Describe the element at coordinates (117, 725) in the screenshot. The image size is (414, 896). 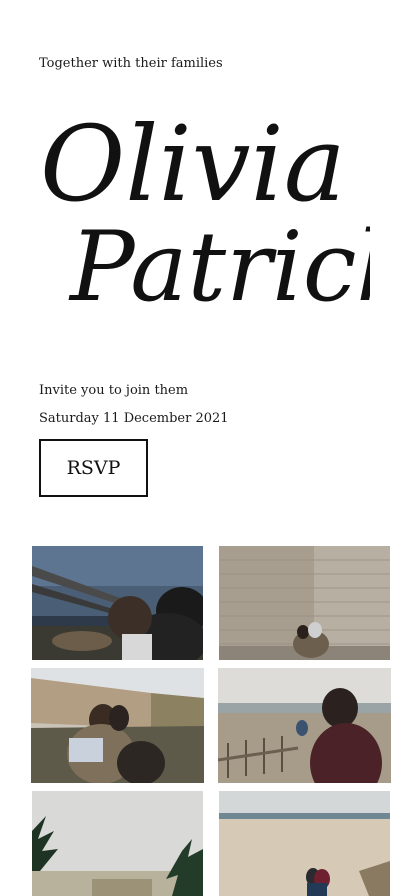
I see `couple-sitting-on-wall-photo` at that location.